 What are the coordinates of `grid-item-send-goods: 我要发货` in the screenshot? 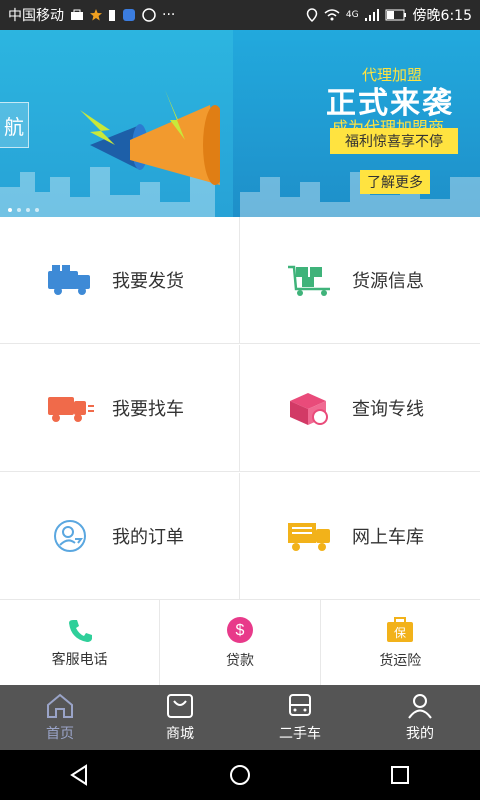 It's located at (120, 280).